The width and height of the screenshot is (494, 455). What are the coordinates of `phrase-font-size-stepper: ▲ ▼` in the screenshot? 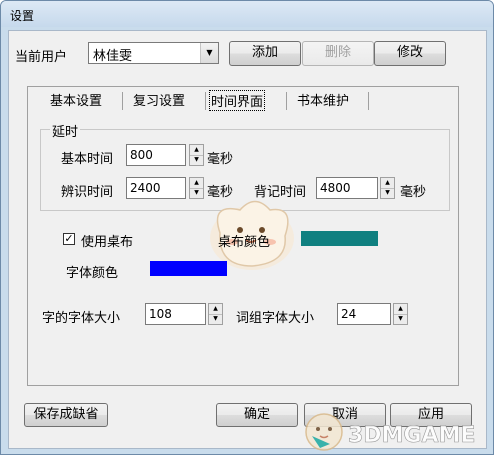 It's located at (400, 314).